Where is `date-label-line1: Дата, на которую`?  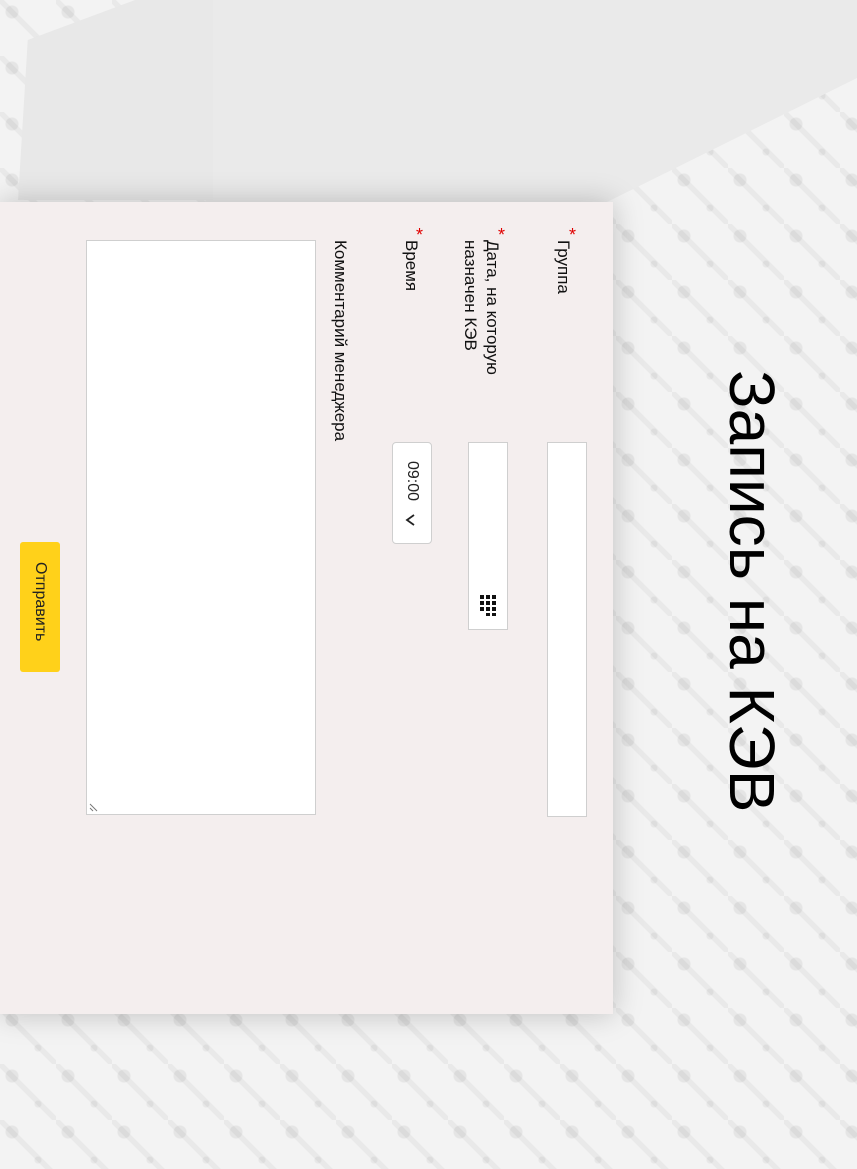
date-label-line1: Дата, на которую is located at coordinates (492, 307).